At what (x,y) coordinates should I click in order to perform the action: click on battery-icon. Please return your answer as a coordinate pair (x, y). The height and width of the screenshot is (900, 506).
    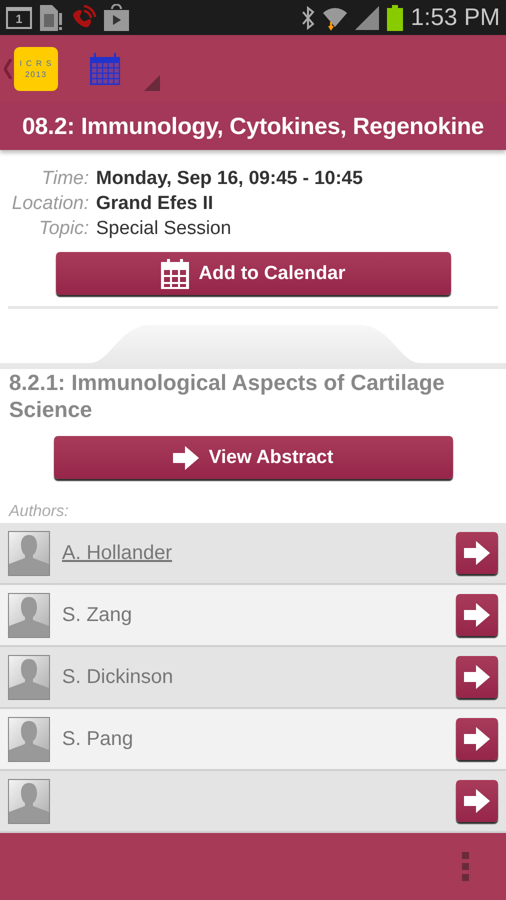
    Looking at the image, I should click on (394, 17).